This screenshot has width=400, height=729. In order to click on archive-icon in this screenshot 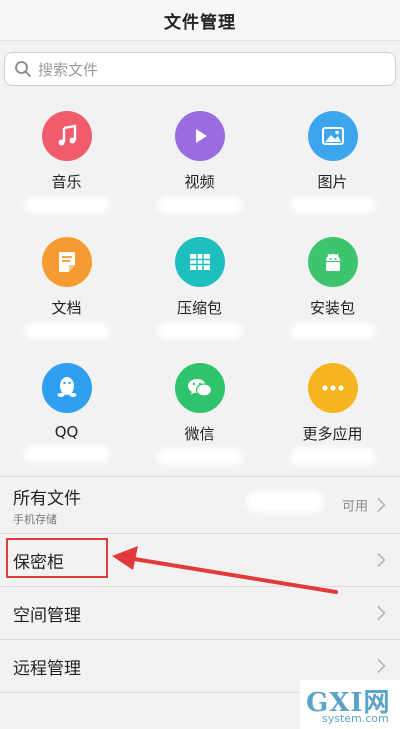, I will do `click(199, 262)`.